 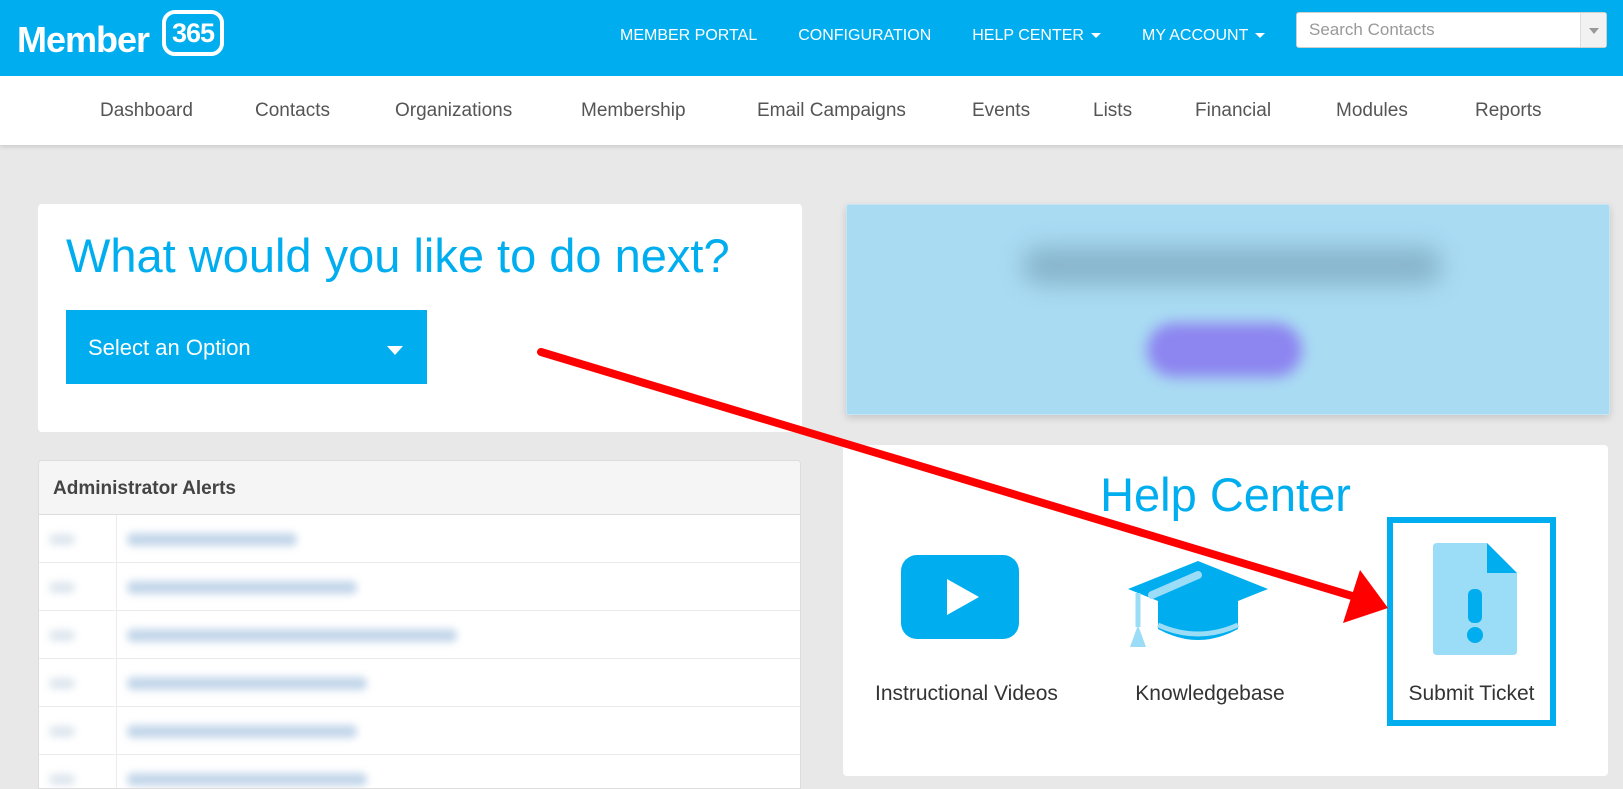 I want to click on nav-contacts: Contacts, so click(x=292, y=111).